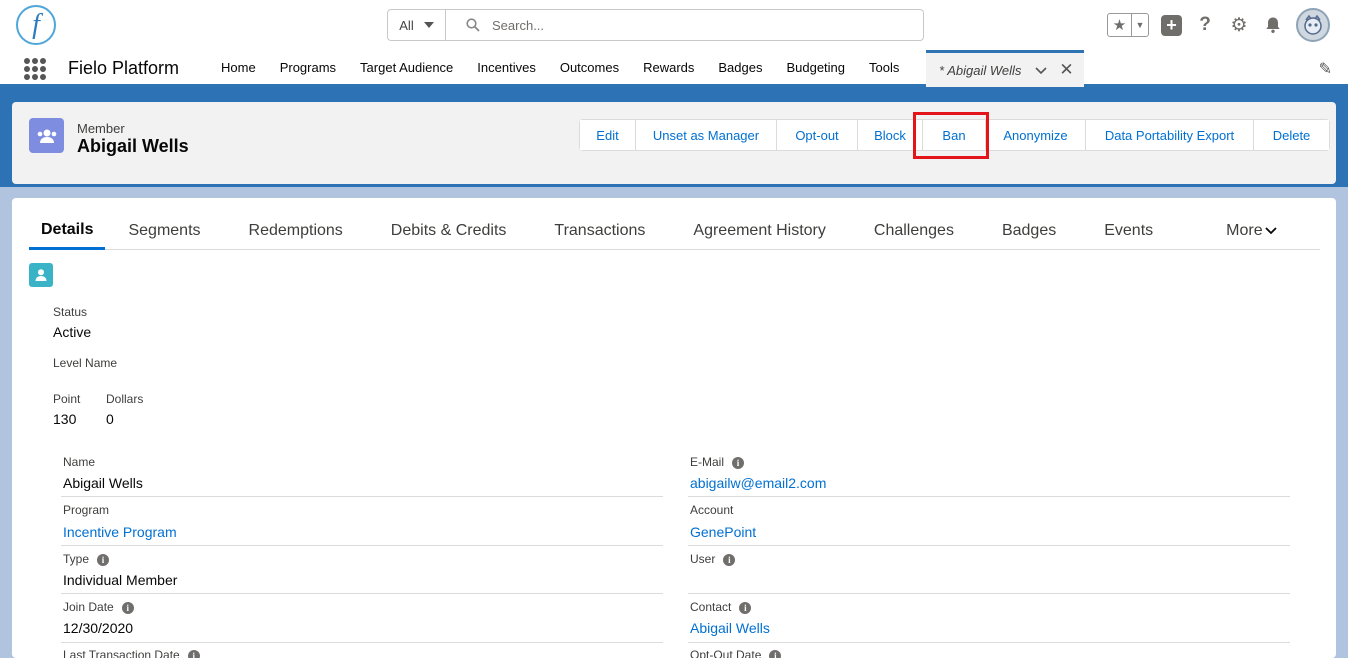 The width and height of the screenshot is (1348, 658). I want to click on nav-item-badges: Badges, so click(740, 67).